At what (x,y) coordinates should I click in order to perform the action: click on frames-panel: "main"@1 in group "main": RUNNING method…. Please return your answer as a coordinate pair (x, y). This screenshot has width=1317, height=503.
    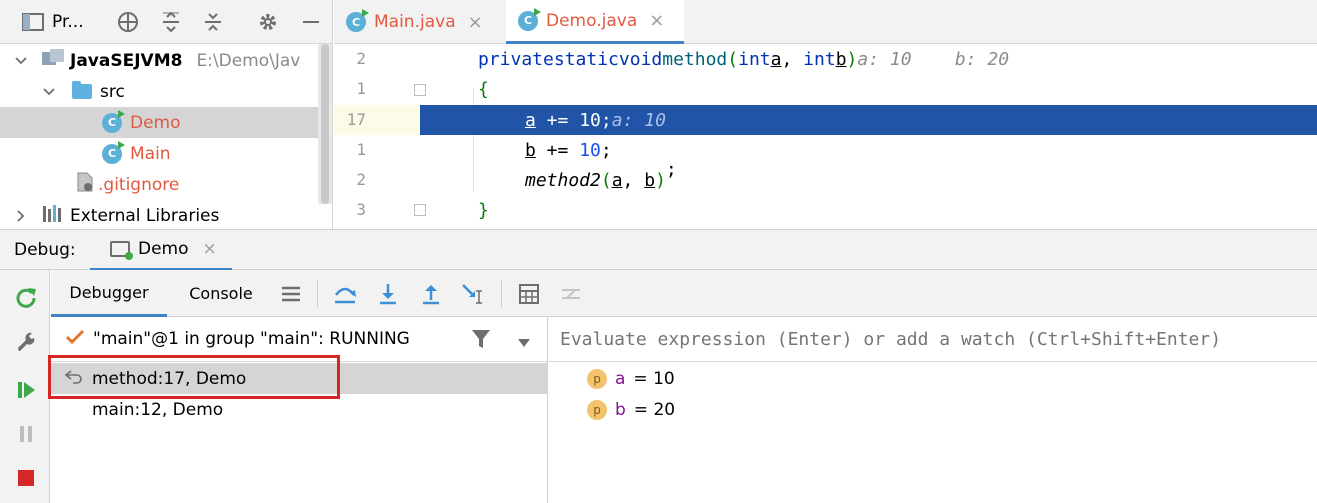
    Looking at the image, I should click on (298, 410).